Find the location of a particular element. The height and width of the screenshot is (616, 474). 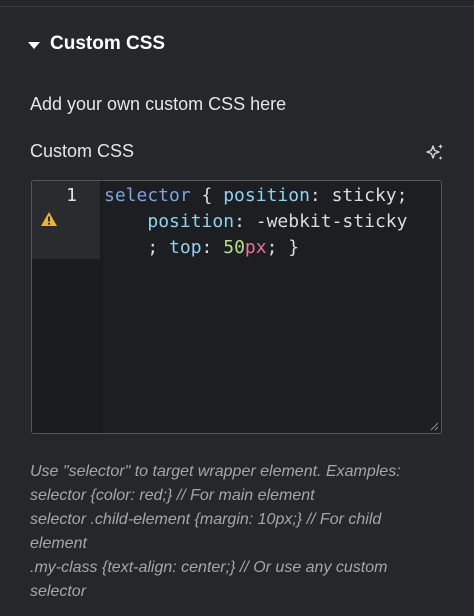

code-token-val: : sticky; is located at coordinates (358, 195).